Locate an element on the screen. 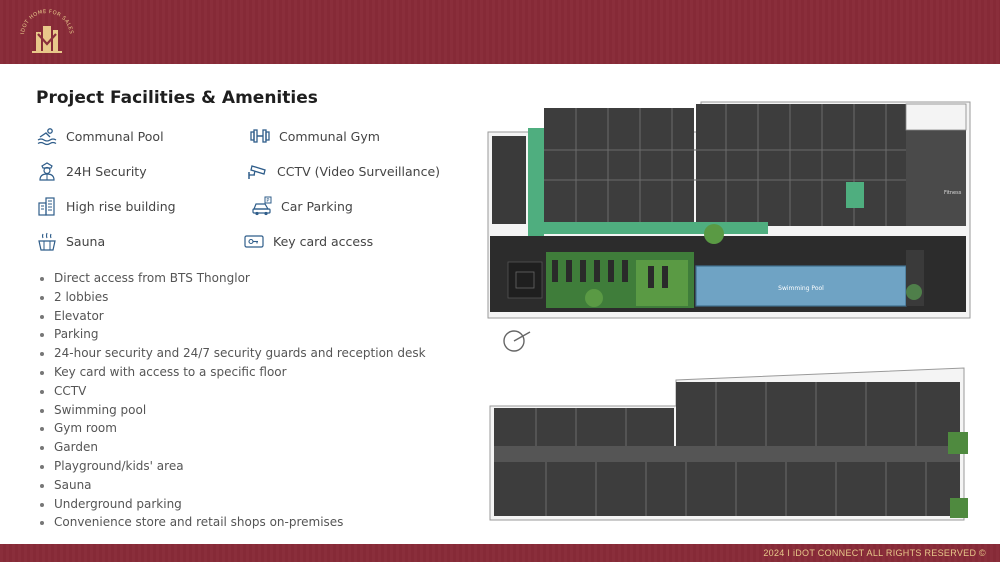  amenity-key-card: Key card access is located at coordinates (308, 241).